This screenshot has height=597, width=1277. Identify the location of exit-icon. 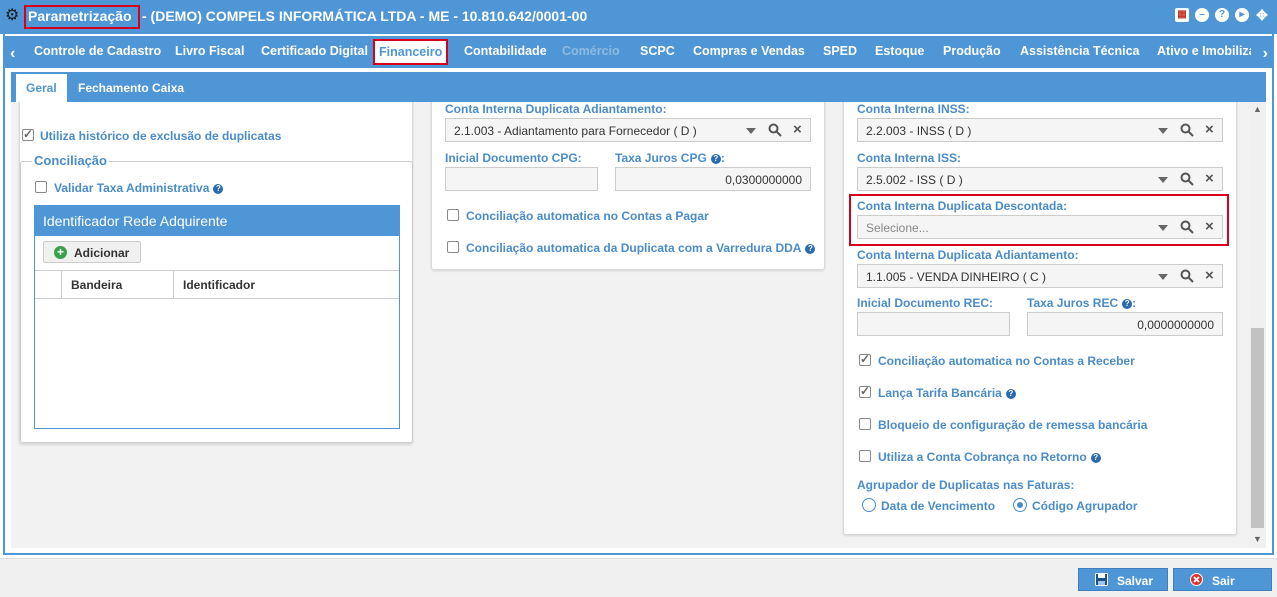
(1196, 579).